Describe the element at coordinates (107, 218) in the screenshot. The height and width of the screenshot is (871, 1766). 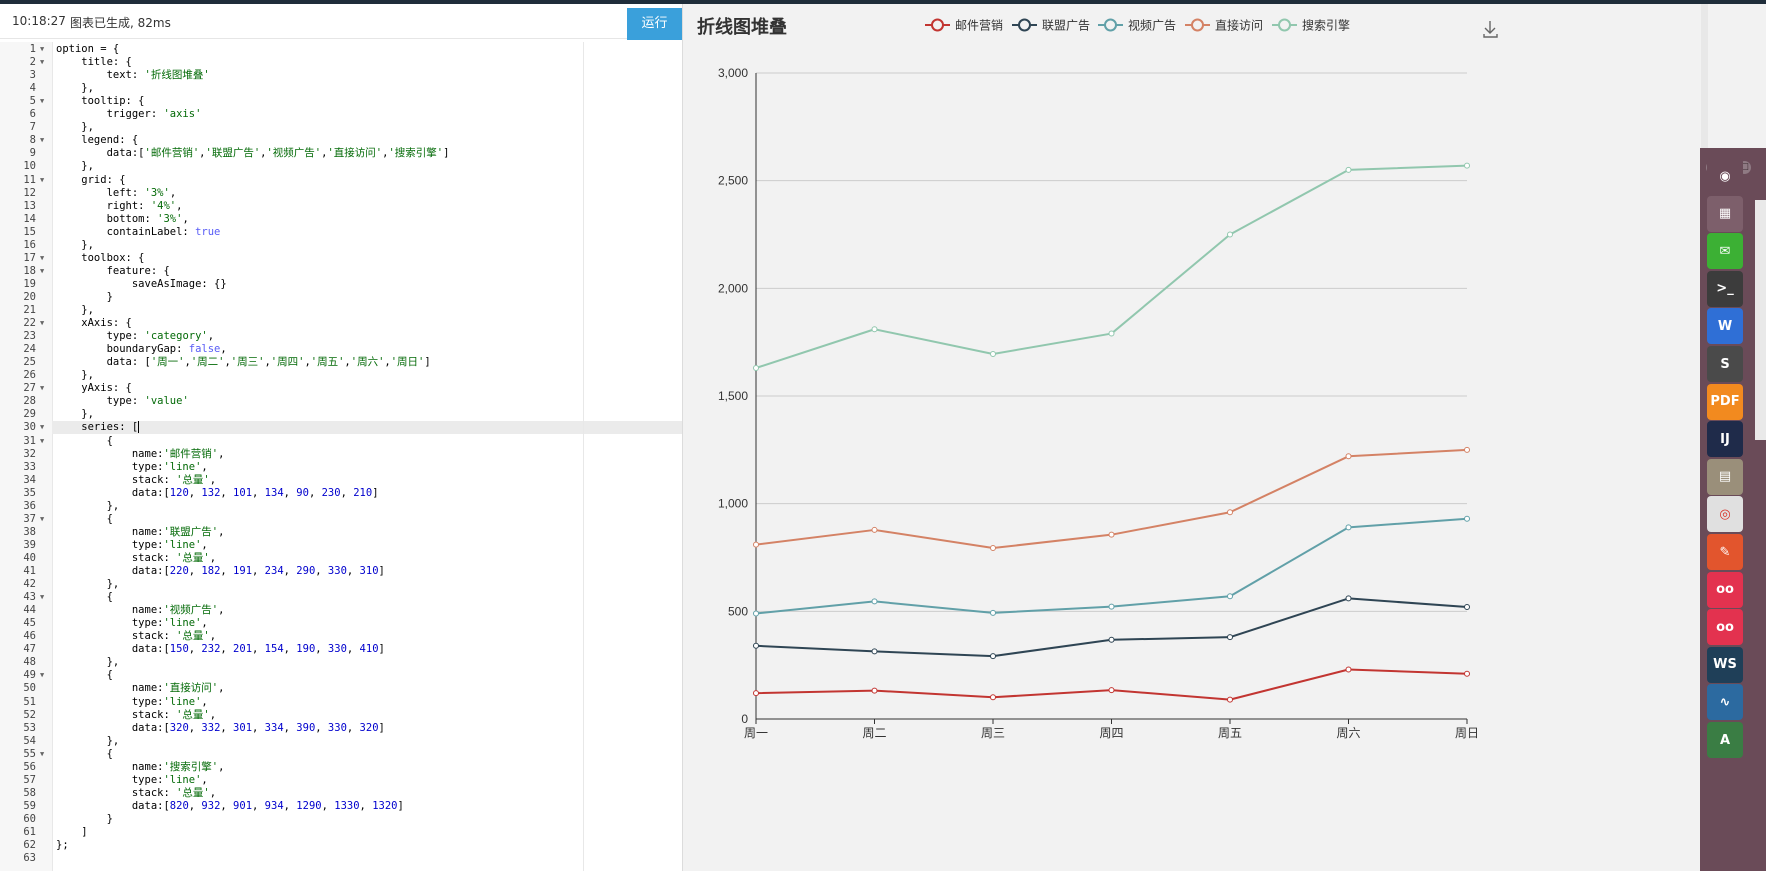
I see `code-token: bottom:` at that location.